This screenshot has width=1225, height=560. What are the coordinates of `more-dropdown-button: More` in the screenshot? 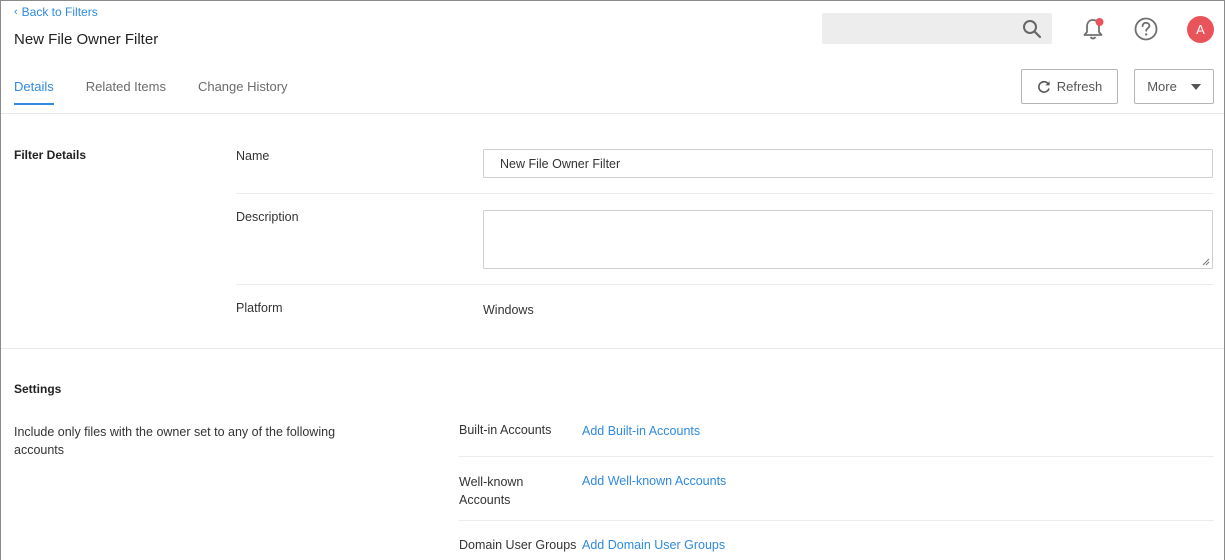 It's located at (1174, 86).